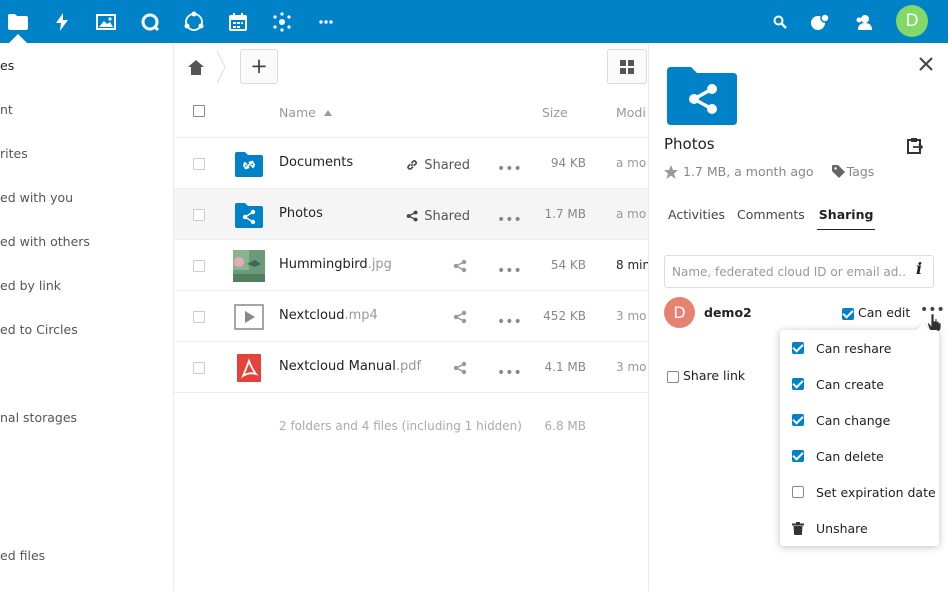 This screenshot has height=591, width=948. What do you see at coordinates (850, 384) in the screenshot?
I see `menu-label: Can create` at bounding box center [850, 384].